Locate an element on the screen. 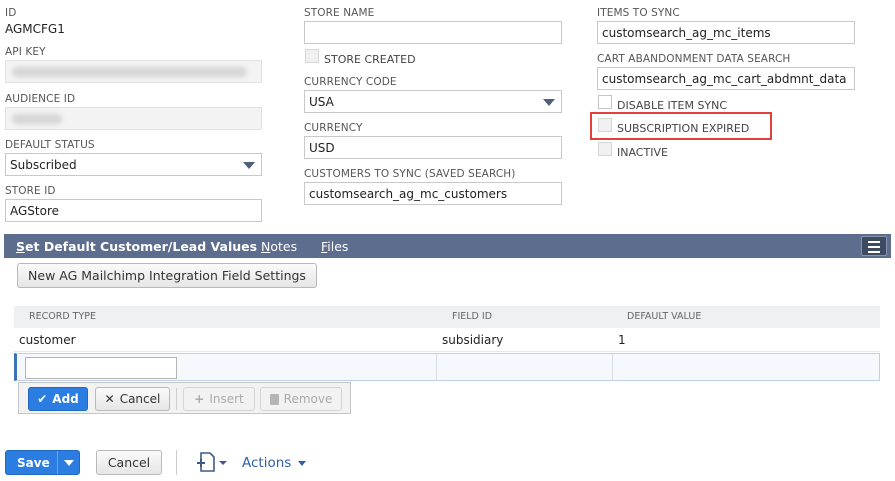  disable-item-sync-label: DISABLE ITEM SYNC is located at coordinates (672, 105).